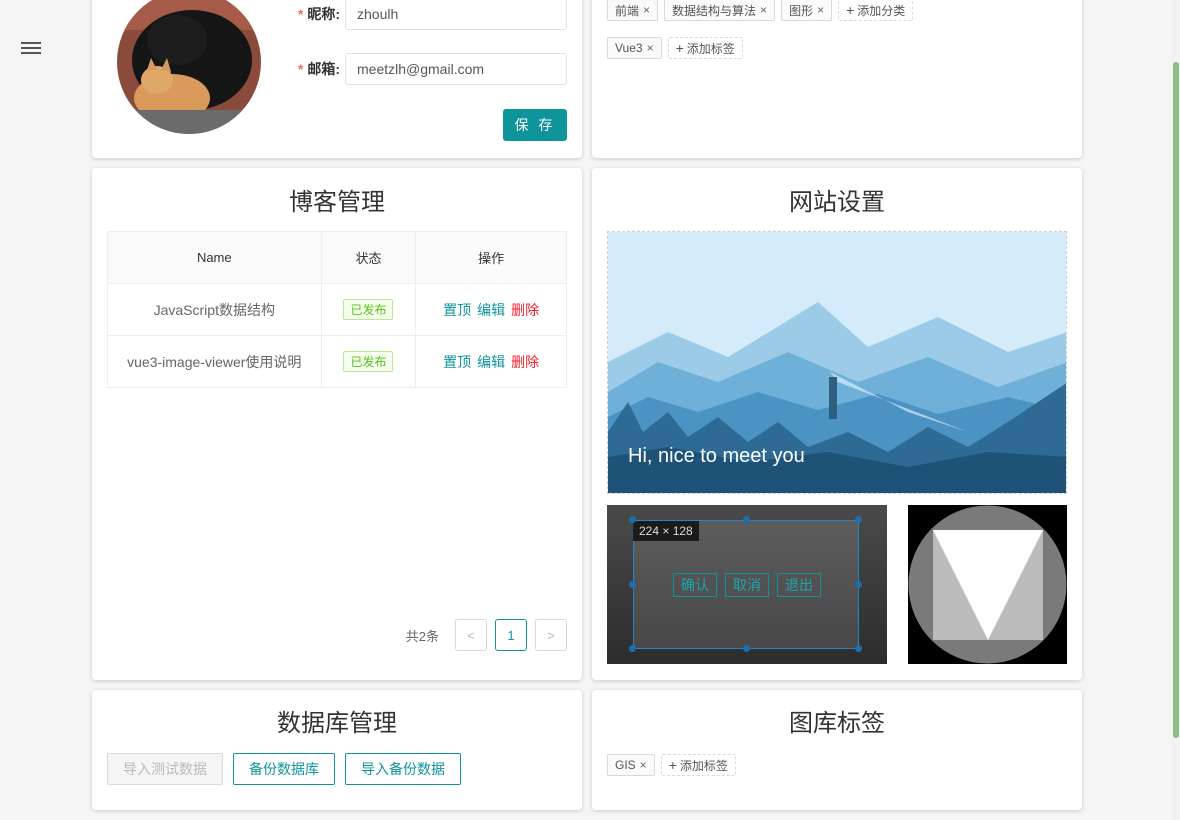 The height and width of the screenshot is (820, 1180). Describe the element at coordinates (368, 257) in the screenshot. I see `column-header: 状态` at that location.